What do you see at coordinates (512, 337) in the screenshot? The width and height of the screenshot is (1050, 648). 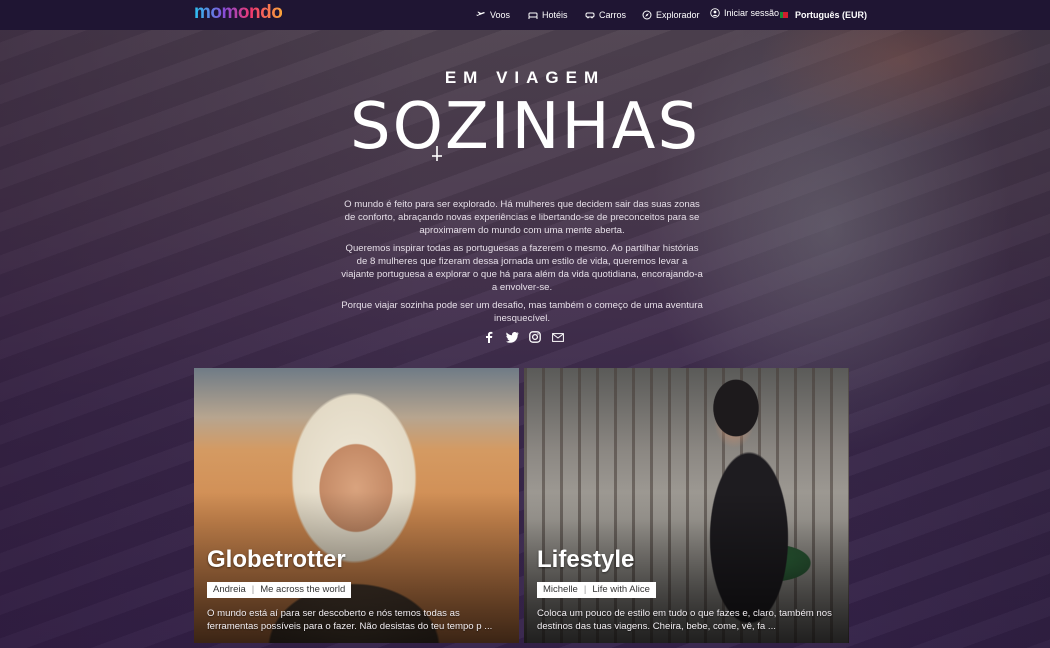 I see `twitter-icon` at bounding box center [512, 337].